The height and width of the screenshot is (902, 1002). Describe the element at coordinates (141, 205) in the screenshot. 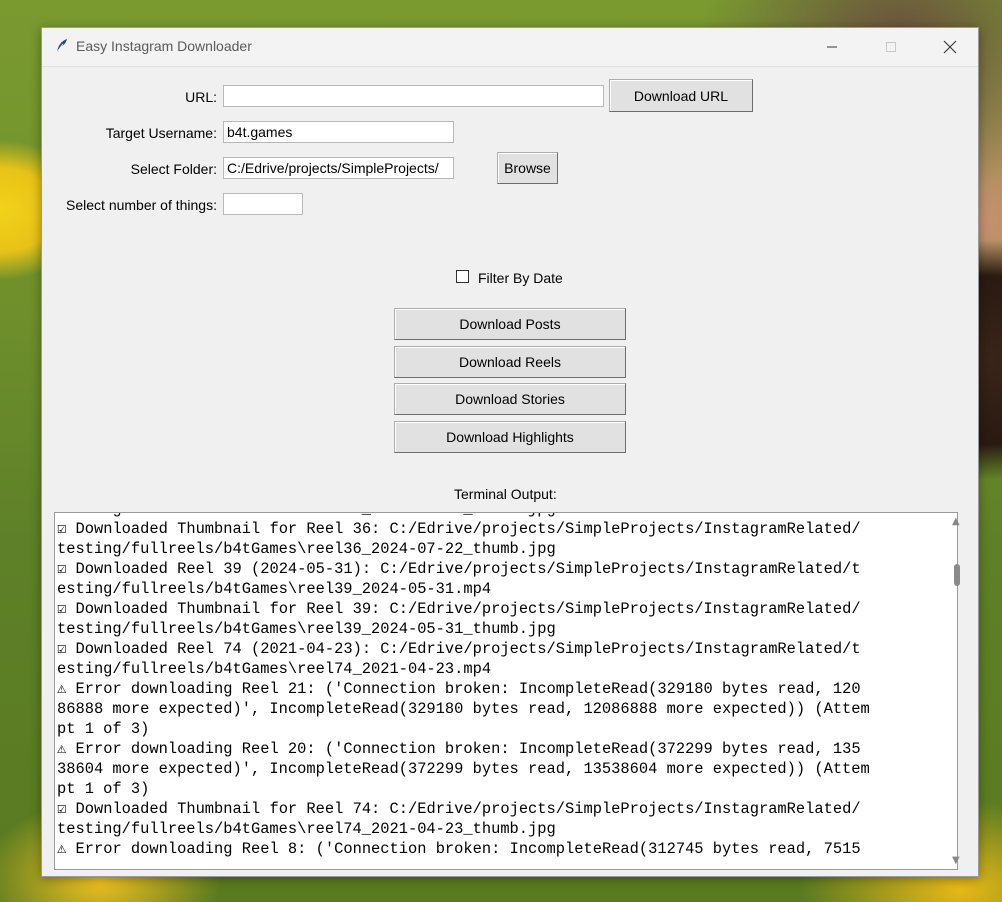

I see `count-label: Select number of things:` at that location.